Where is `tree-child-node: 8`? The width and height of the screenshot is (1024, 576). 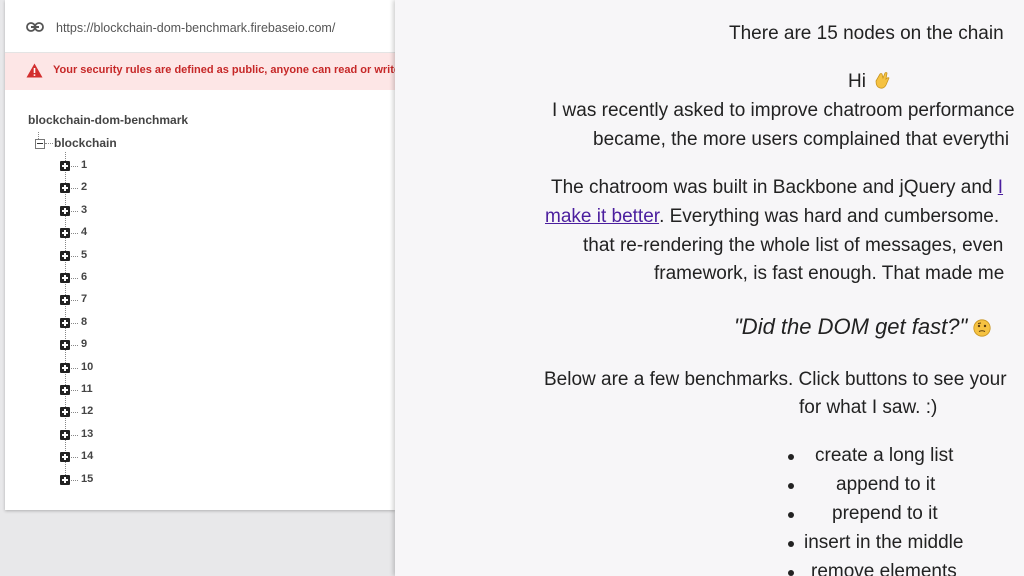
tree-child-node: 8 is located at coordinates (90, 324).